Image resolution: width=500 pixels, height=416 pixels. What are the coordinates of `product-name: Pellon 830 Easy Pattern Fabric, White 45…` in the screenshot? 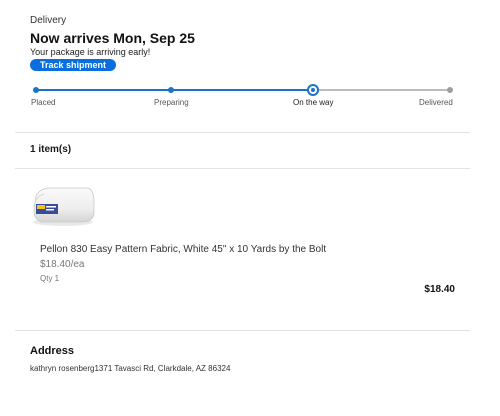 It's located at (183, 249).